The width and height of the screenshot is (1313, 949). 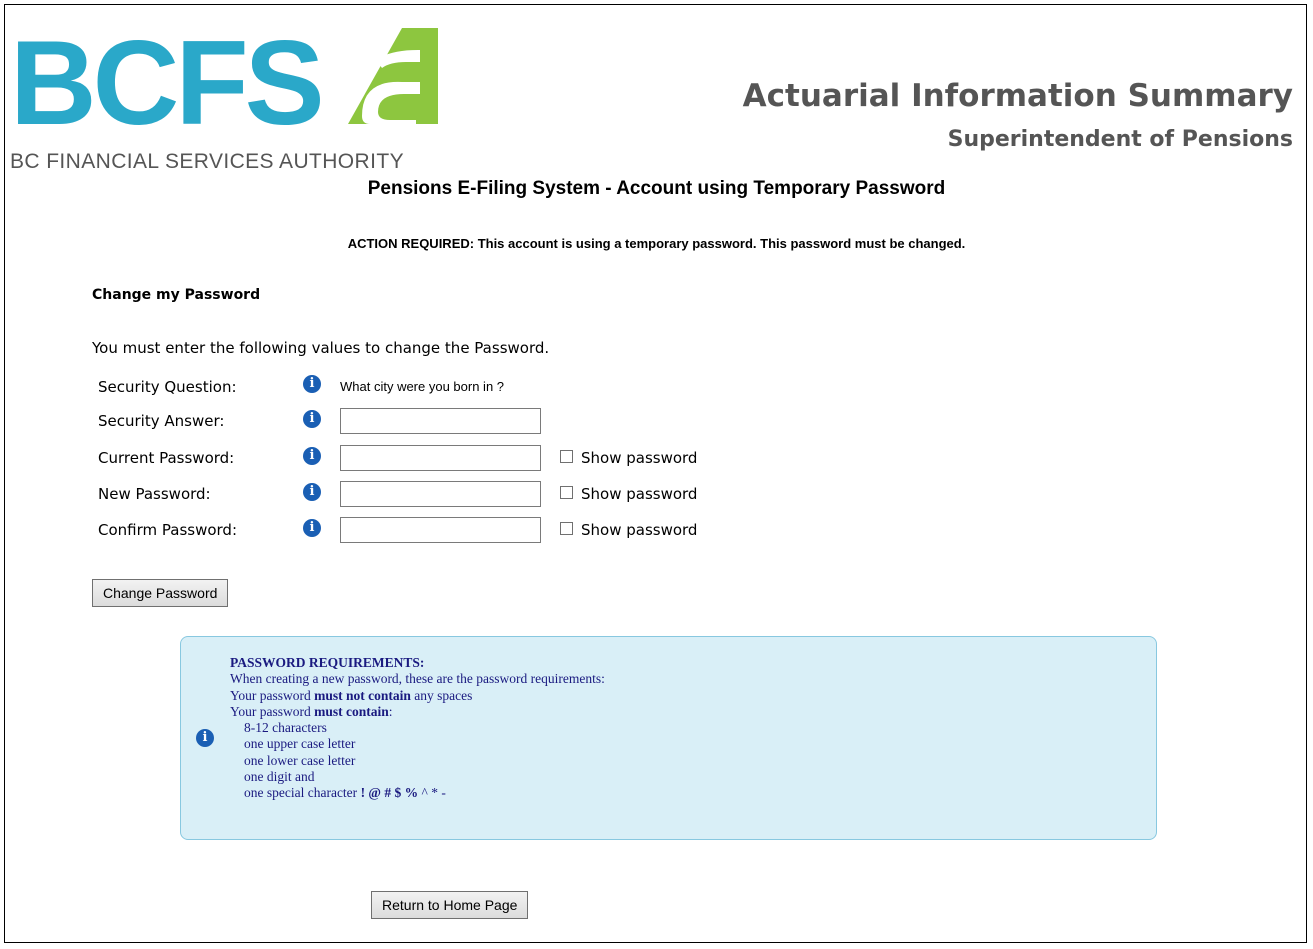 What do you see at coordinates (327, 662) in the screenshot?
I see `requirements-heading: PASSWORD REQUIREMENTS:` at bounding box center [327, 662].